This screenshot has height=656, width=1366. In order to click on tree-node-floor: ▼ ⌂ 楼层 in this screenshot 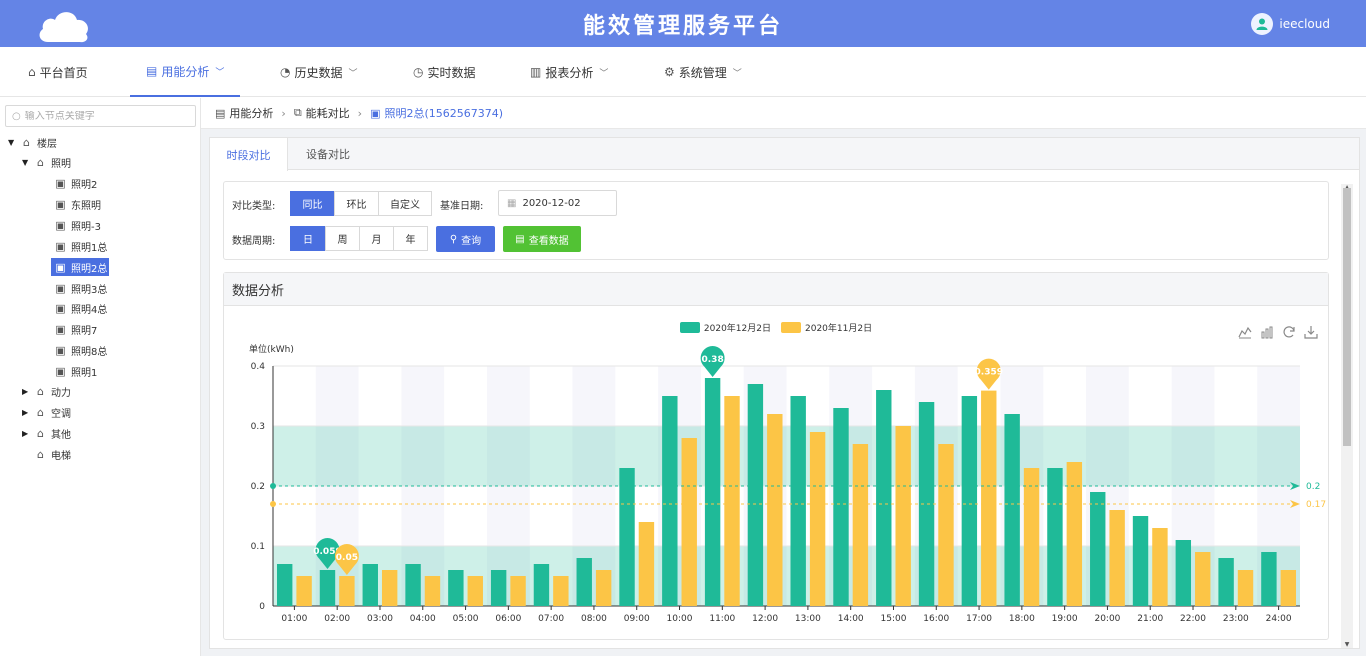, I will do `click(32, 142)`.